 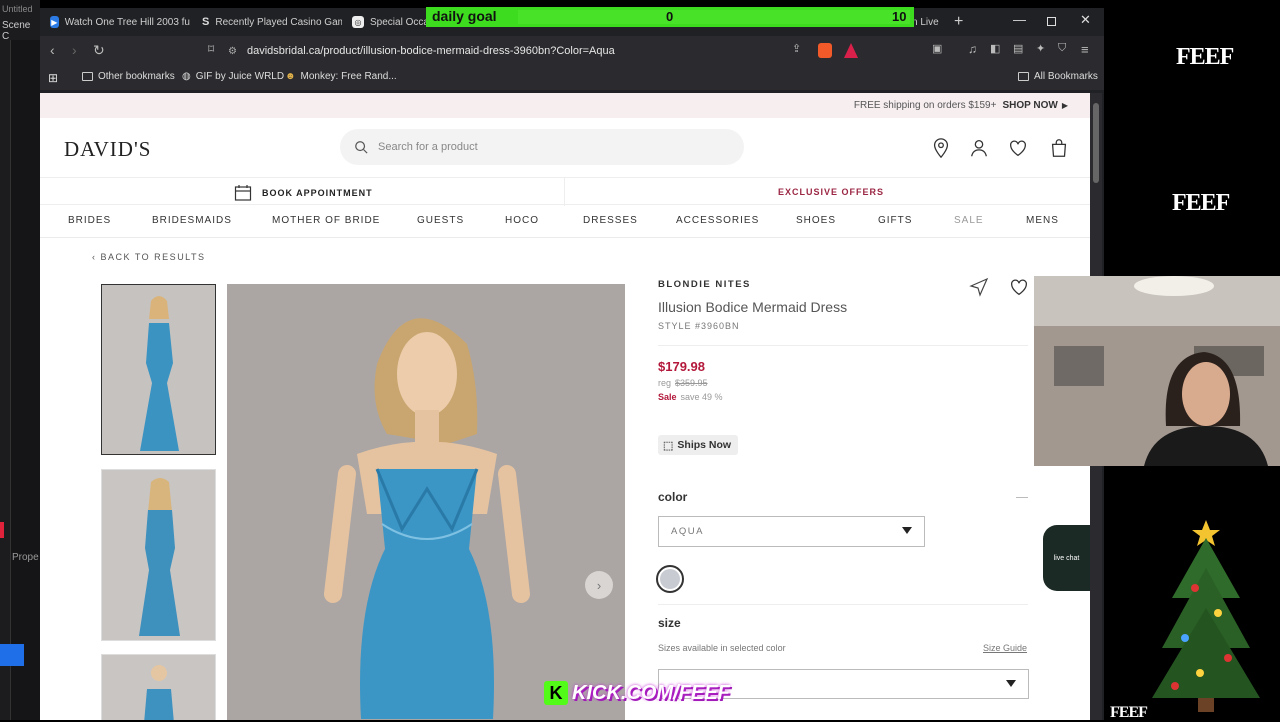 I want to click on menu-icon: ≡, so click(x=1085, y=49).